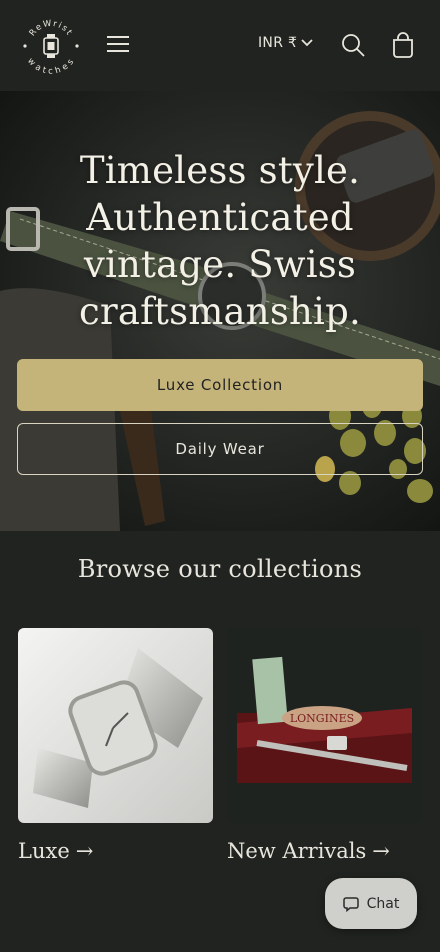 This screenshot has height=952, width=440. What do you see at coordinates (56, 851) in the screenshot?
I see `collection-label-luxe: Luxe →` at bounding box center [56, 851].